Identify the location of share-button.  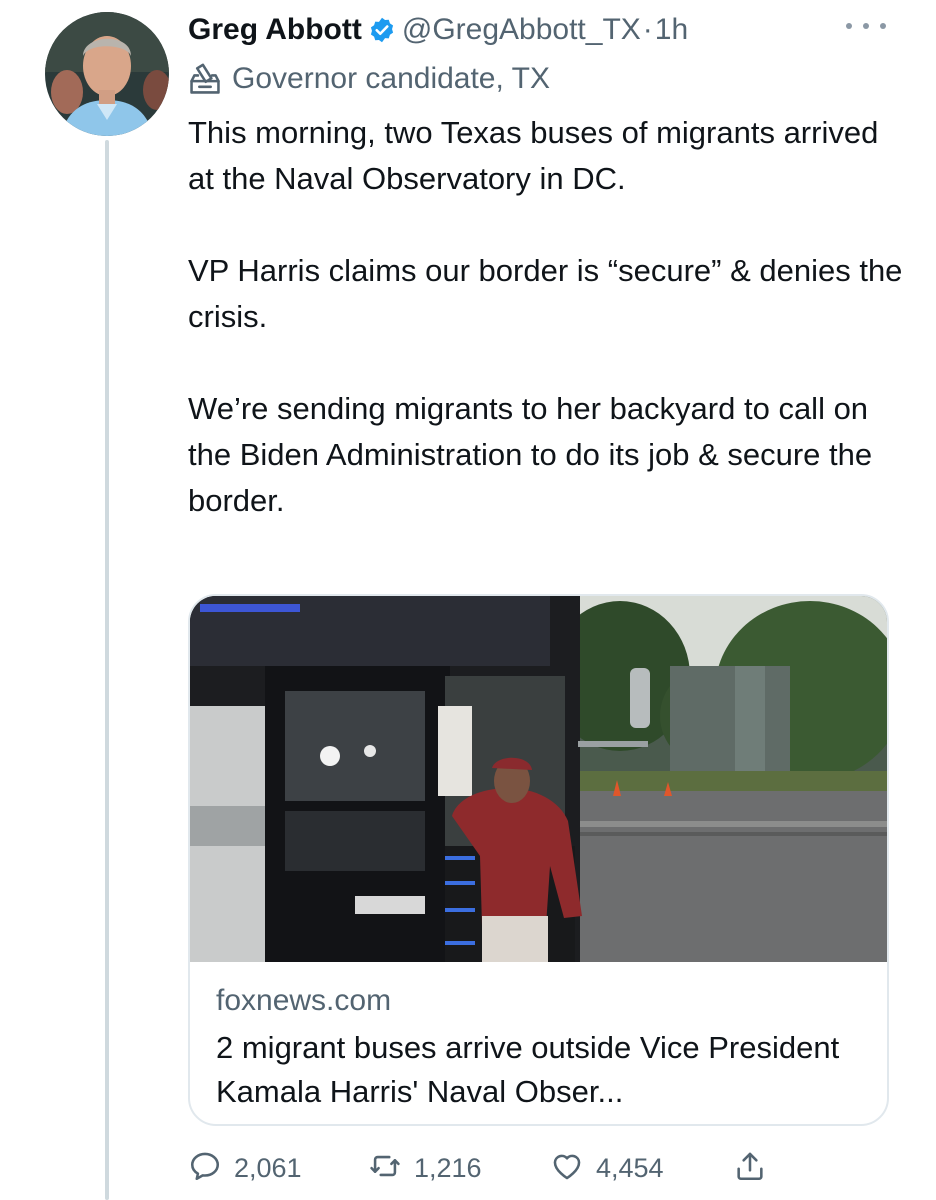
(750, 1168).